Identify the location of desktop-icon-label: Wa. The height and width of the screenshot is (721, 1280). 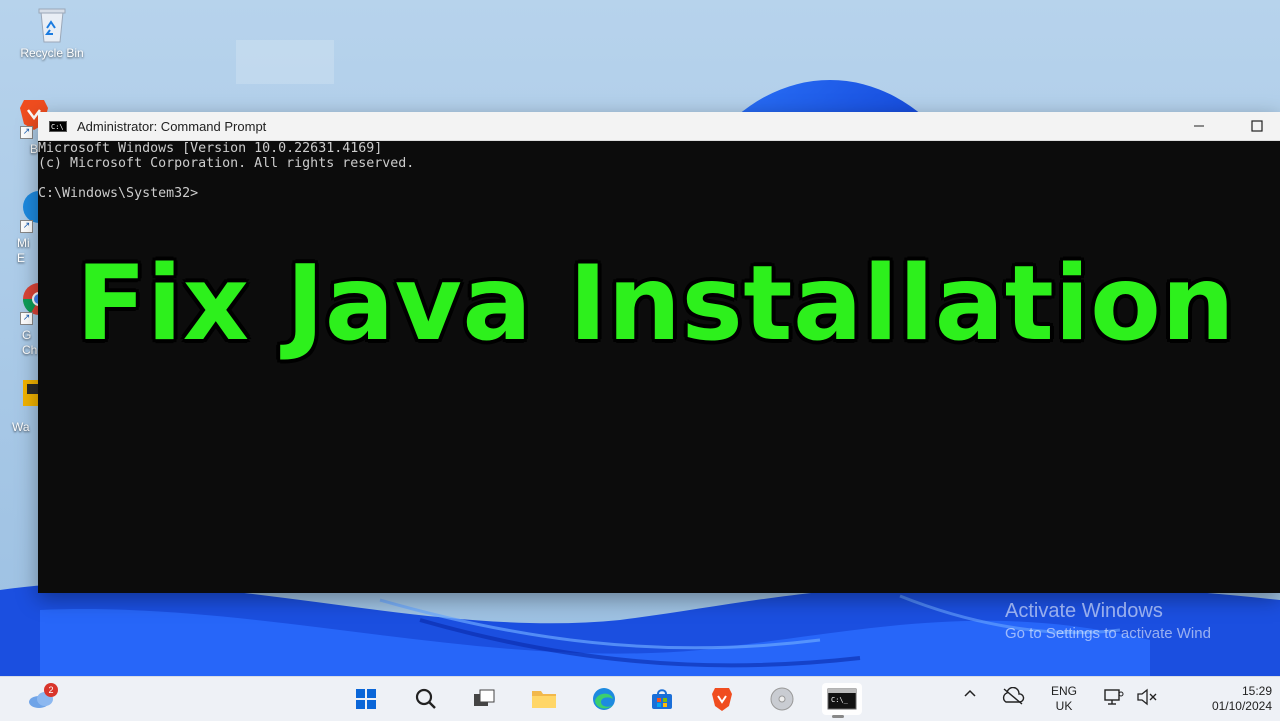
(21, 427).